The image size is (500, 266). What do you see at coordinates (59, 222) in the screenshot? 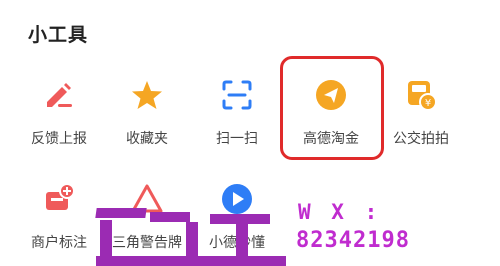
I see `tool-merchant: 商户标注` at bounding box center [59, 222].